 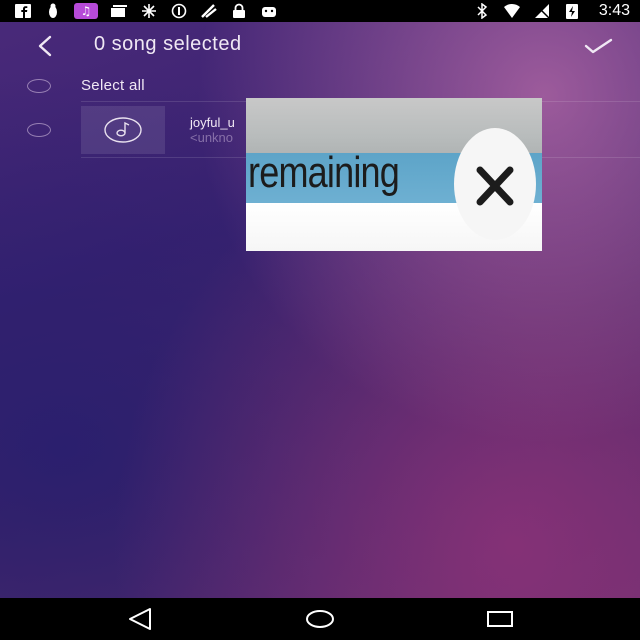 I want to click on music-note-icon, so click(x=123, y=130).